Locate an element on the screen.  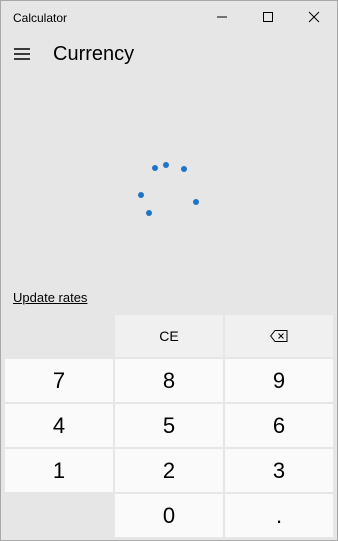
close-icon is located at coordinates (314, 17).